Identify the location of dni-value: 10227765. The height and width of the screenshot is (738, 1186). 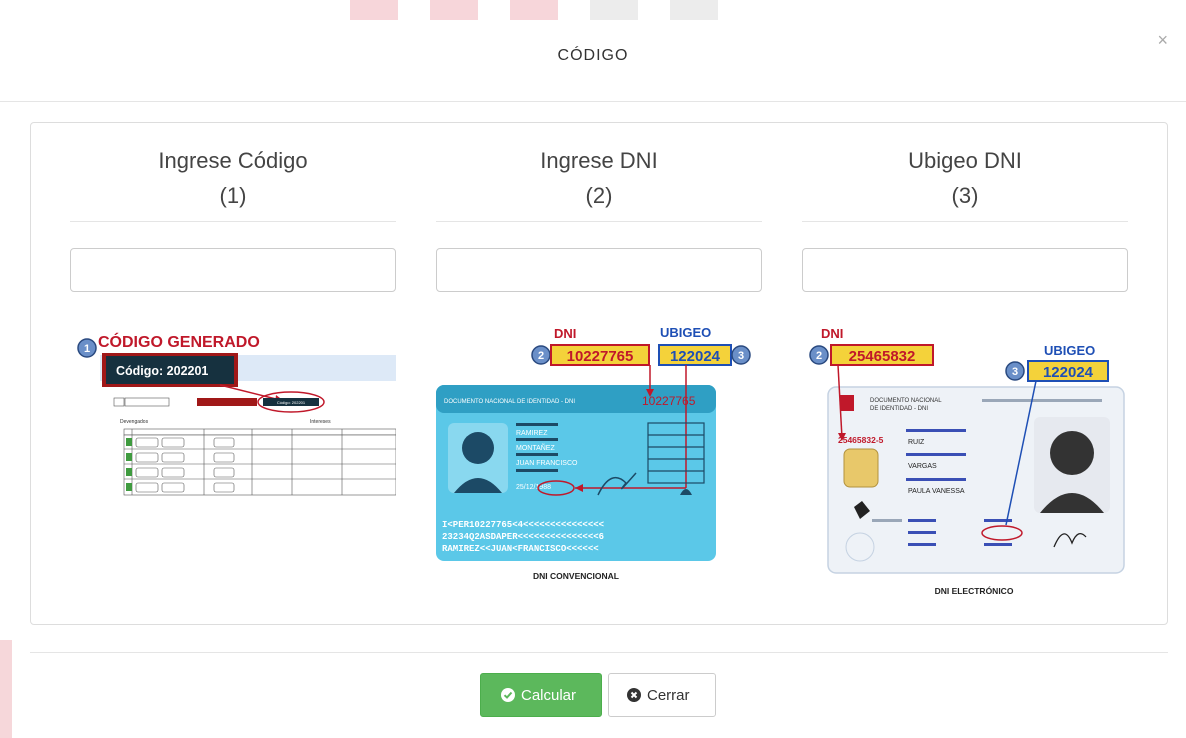
(600, 356).